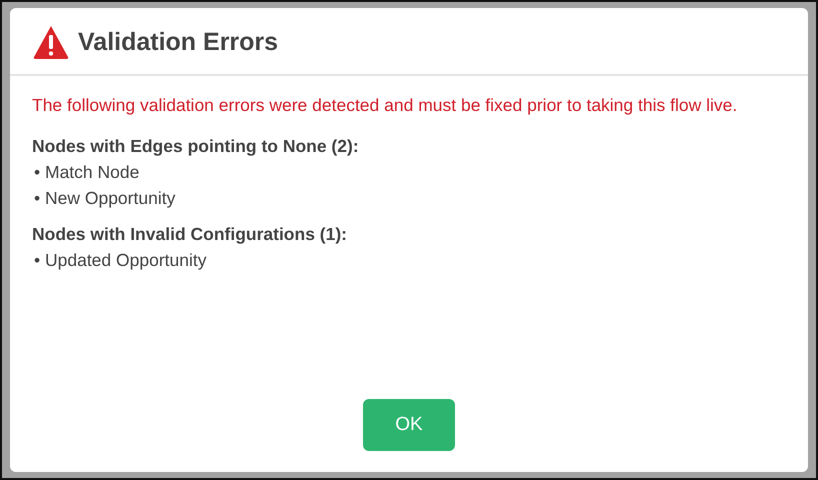 Image resolution: width=818 pixels, height=480 pixels. What do you see at coordinates (385, 105) in the screenshot?
I see `error-message: The following validation errors were detected and must be fixed prior to taking this flow live.` at bounding box center [385, 105].